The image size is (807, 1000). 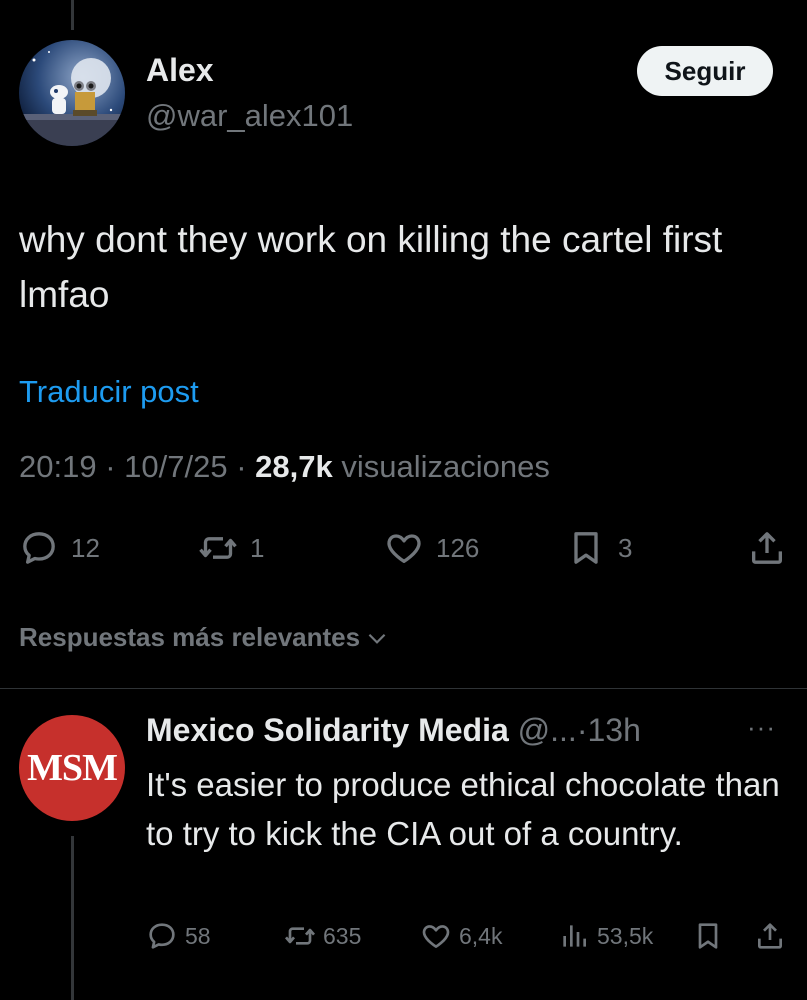 I want to click on reply-header: Mexico Solidarity Media @...·13h, so click(x=393, y=730).